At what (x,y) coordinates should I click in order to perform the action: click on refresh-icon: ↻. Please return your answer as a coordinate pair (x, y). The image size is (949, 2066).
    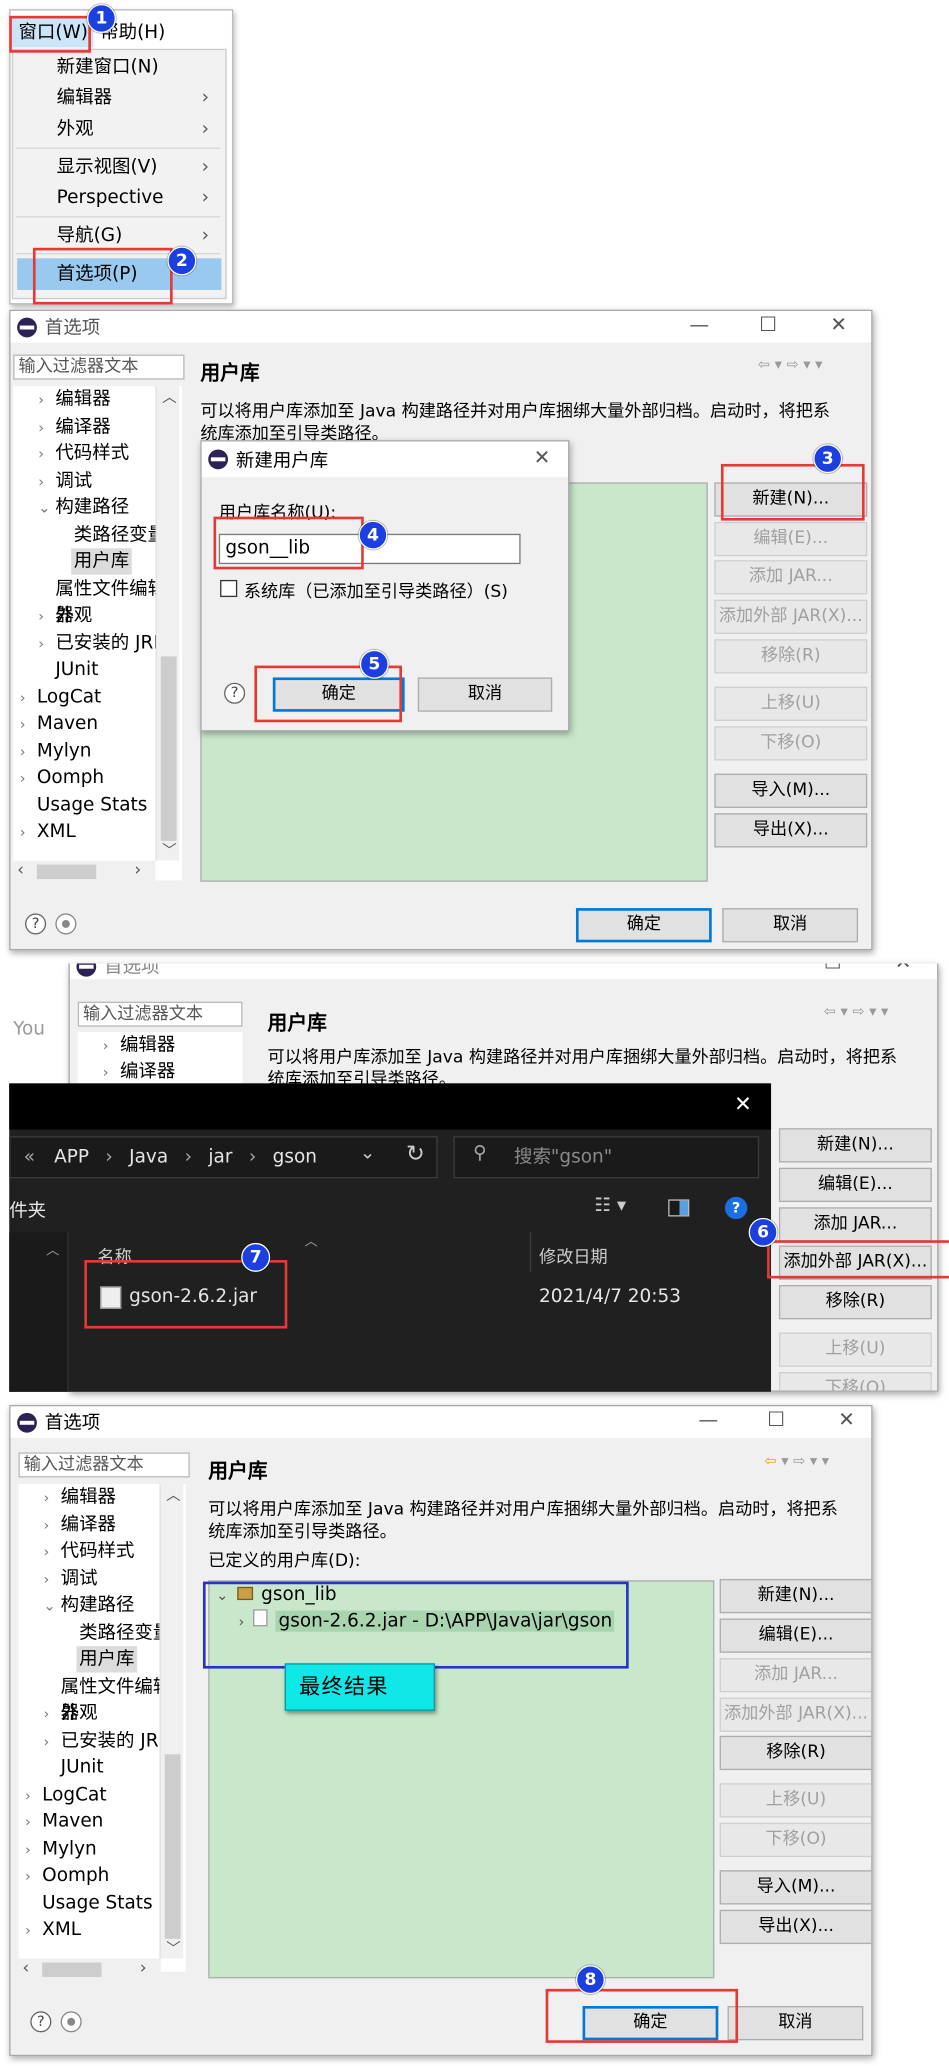
    Looking at the image, I should click on (415, 1154).